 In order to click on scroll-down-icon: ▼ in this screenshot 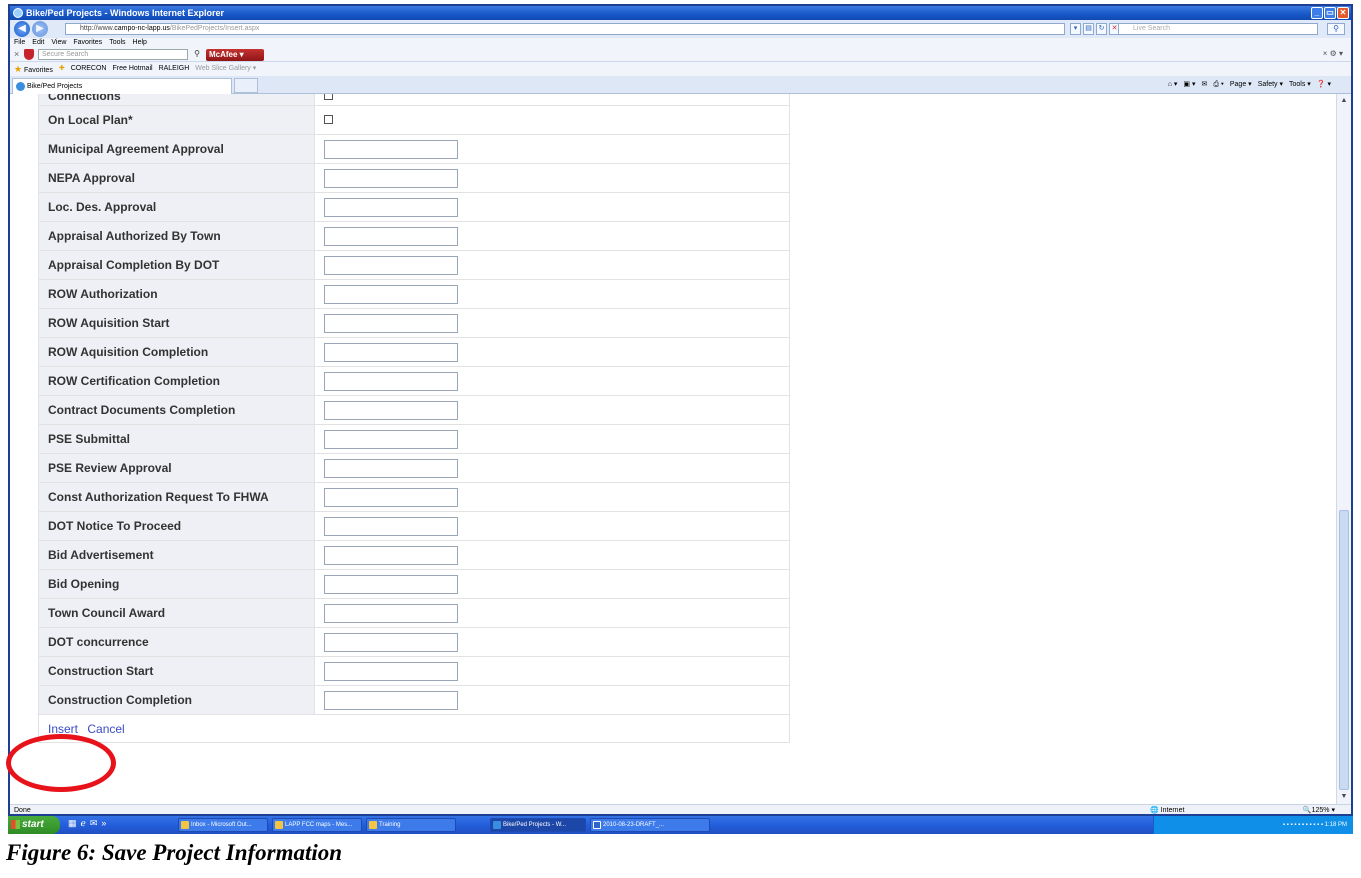, I will do `click(1344, 797)`.